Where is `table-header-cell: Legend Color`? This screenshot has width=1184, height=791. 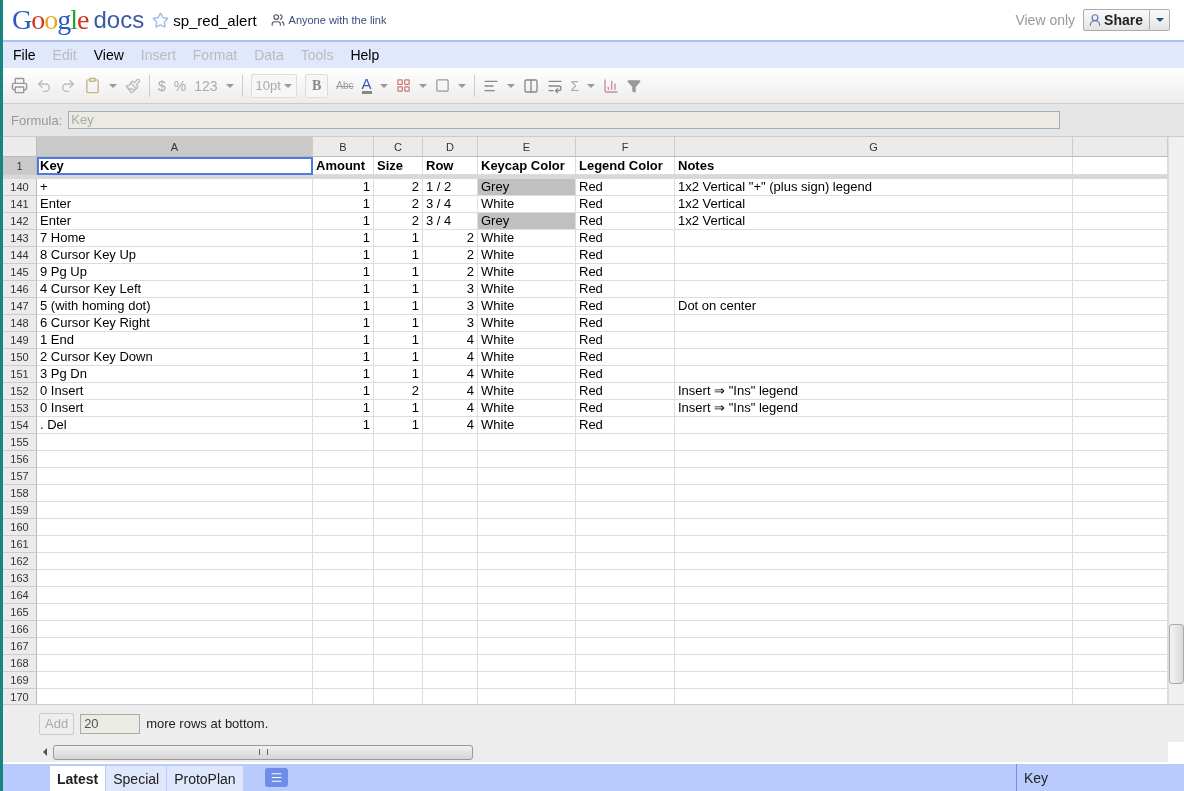
table-header-cell: Legend Color is located at coordinates (625, 166).